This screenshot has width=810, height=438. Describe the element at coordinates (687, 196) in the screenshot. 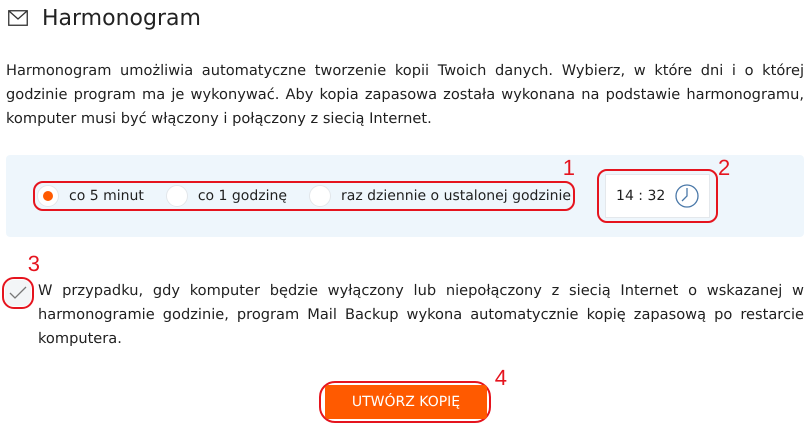

I see `clock-icon` at that location.